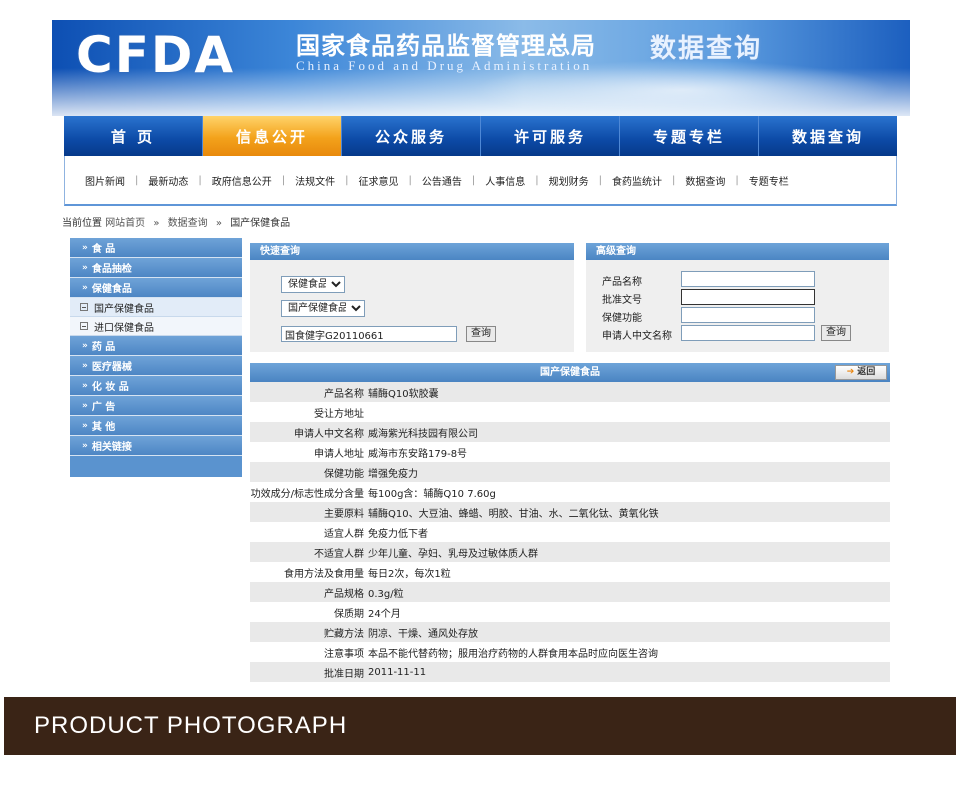  I want to click on sidebar-item-food-inspection: » 食品抽检, so click(156, 268).